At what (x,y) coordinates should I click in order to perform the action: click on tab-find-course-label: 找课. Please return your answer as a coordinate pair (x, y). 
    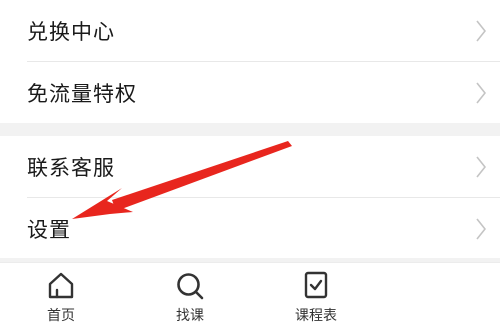
    Looking at the image, I should click on (190, 316).